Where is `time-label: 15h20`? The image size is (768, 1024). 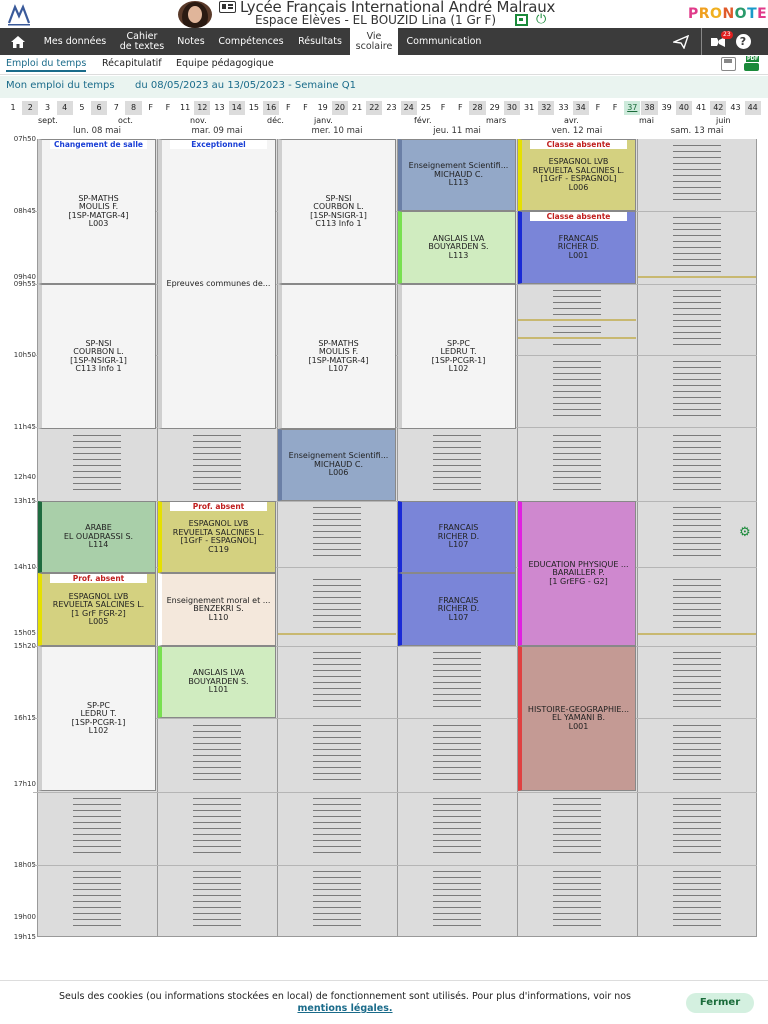
time-label: 15h20 is located at coordinates (24, 646).